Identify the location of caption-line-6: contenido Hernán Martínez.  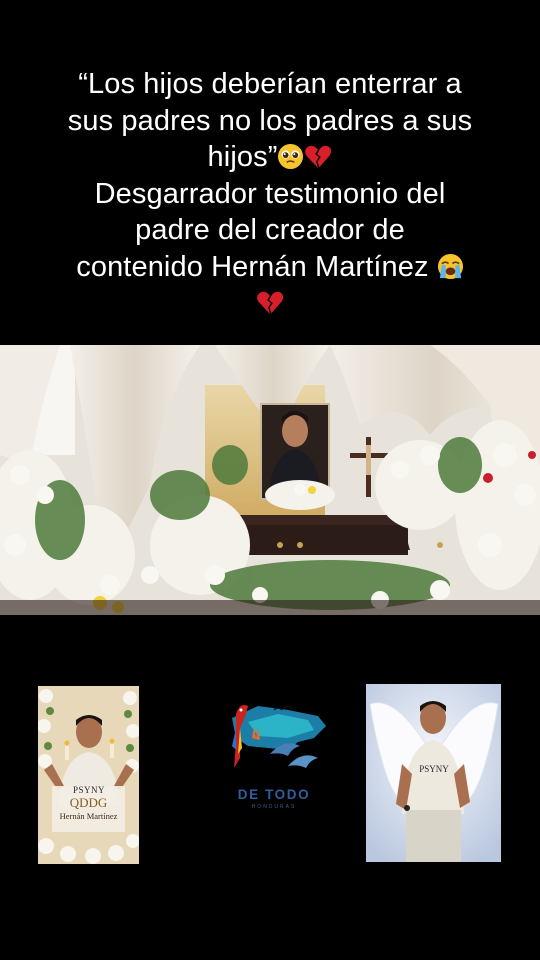
(270, 267).